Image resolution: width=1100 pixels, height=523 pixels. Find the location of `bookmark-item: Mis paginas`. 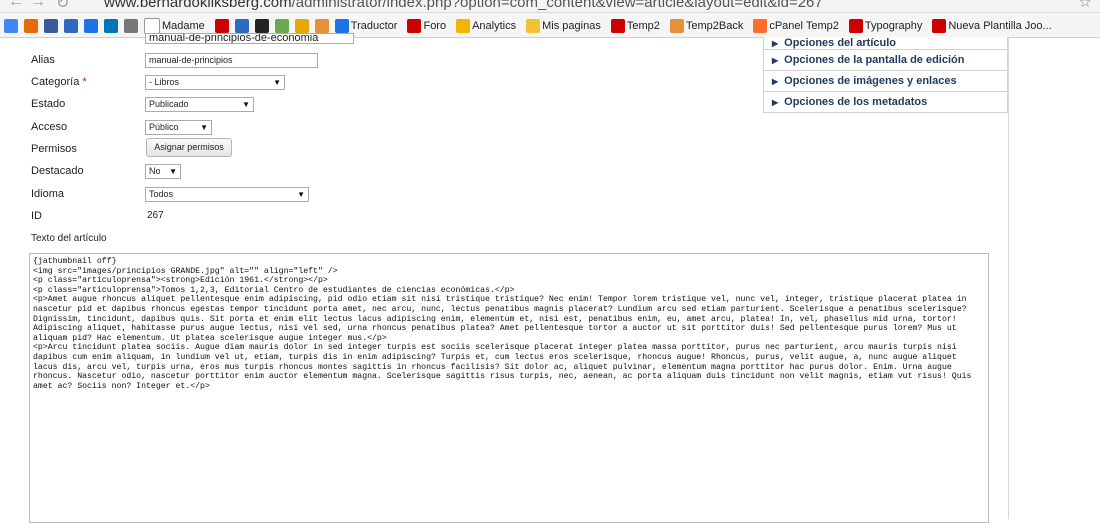

bookmark-item: Mis paginas is located at coordinates (564, 24).